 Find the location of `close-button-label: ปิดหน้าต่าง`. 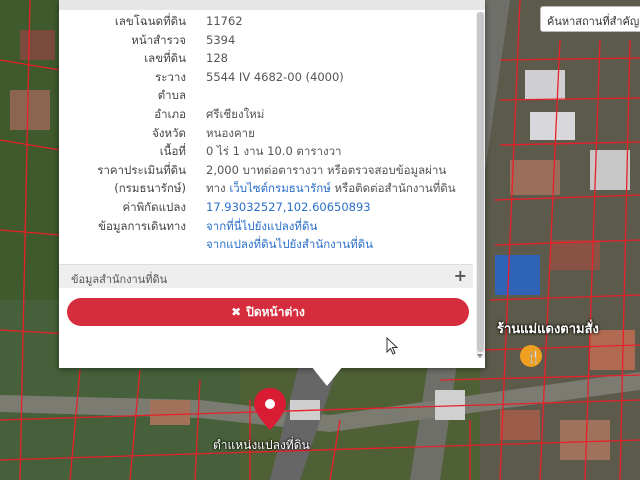

close-button-label: ปิดหน้าต่าง is located at coordinates (275, 312).